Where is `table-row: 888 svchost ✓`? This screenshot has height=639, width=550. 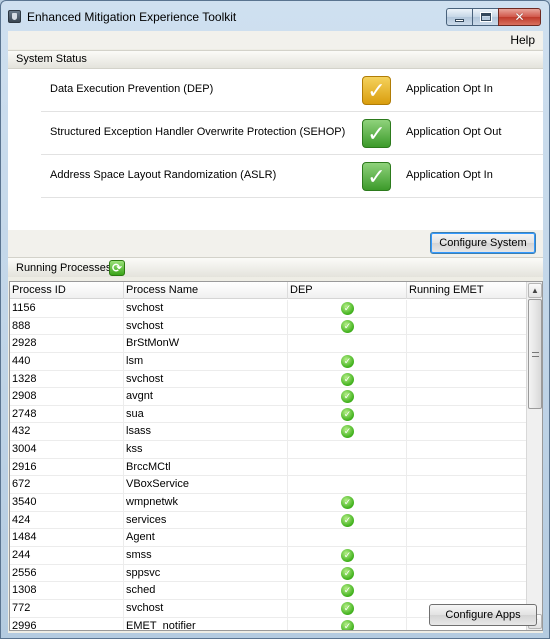 table-row: 888 svchost ✓ is located at coordinates (269, 326).